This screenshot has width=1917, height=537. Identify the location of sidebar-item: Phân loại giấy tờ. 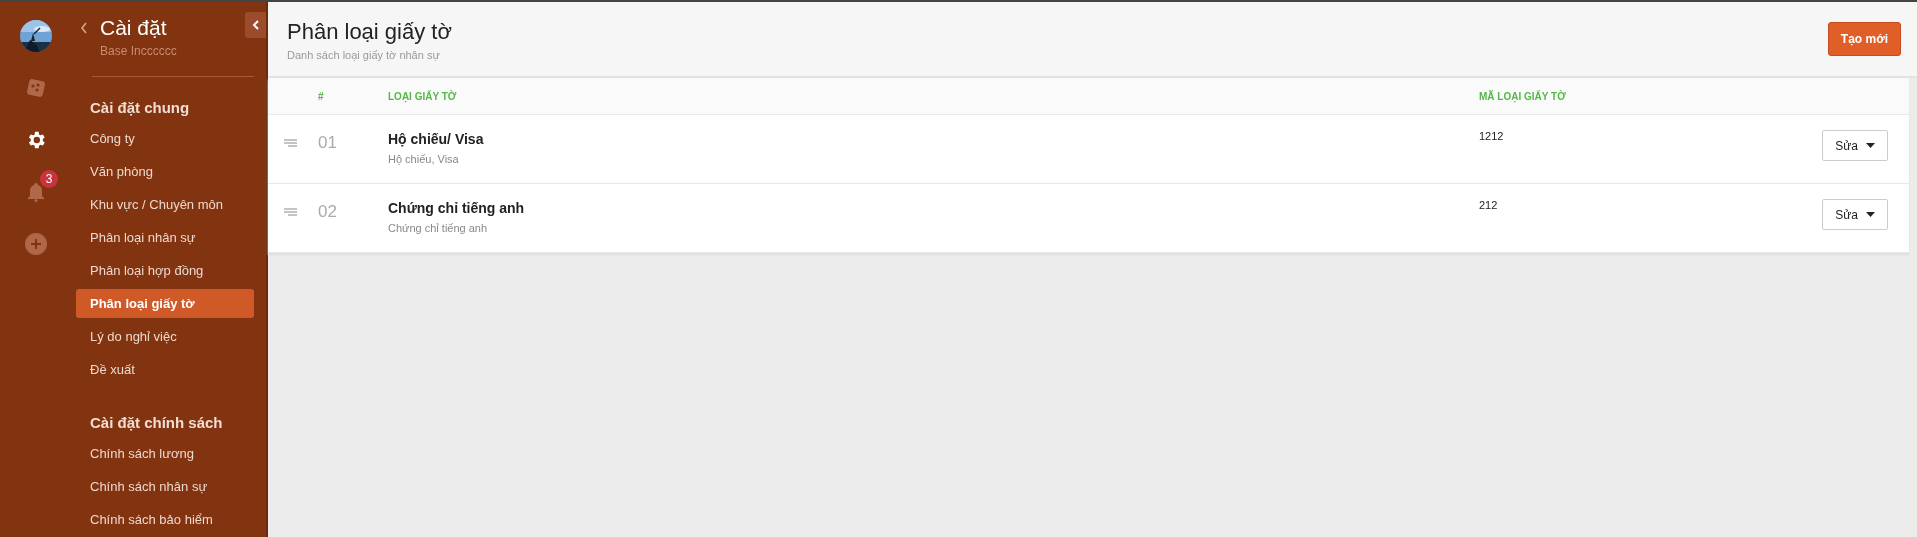
(165, 303).